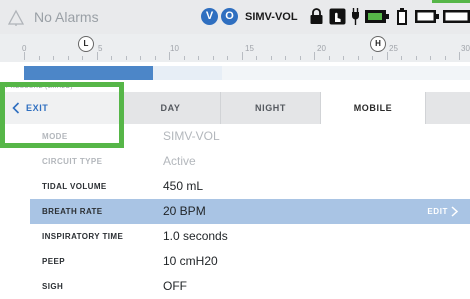 This screenshot has width=470, height=299. What do you see at coordinates (250, 261) in the screenshot?
I see `setting-row-peep: PEEP 10 cmH20` at bounding box center [250, 261].